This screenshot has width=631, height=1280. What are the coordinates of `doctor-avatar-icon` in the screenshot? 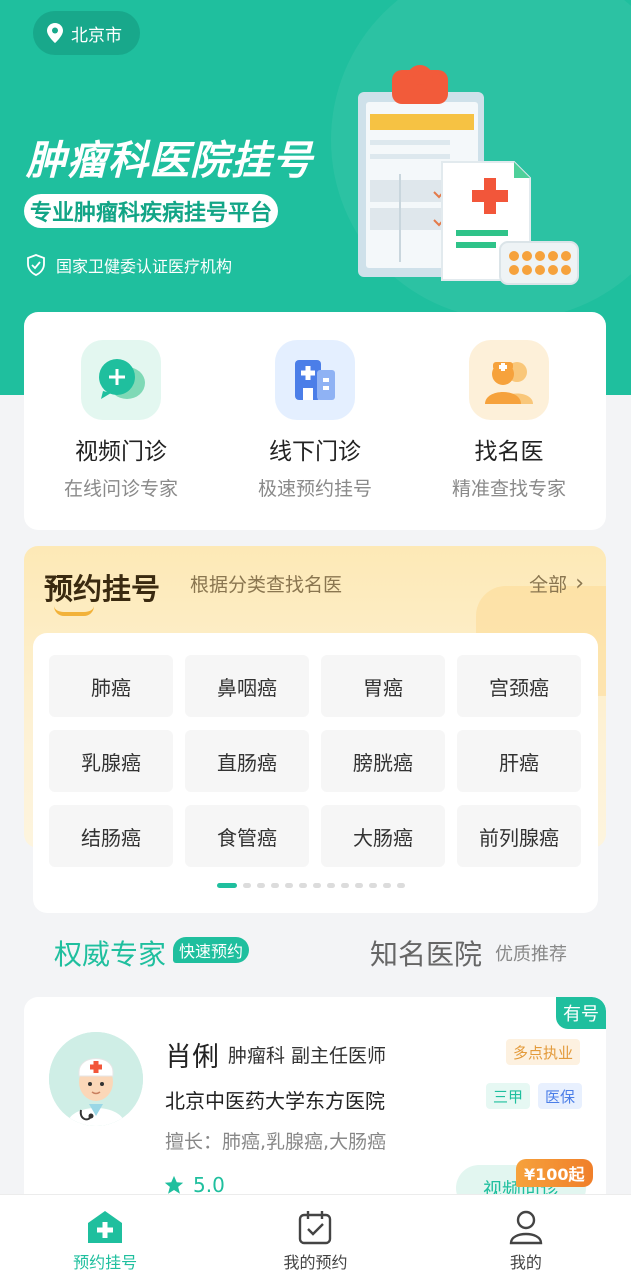 It's located at (96, 1079).